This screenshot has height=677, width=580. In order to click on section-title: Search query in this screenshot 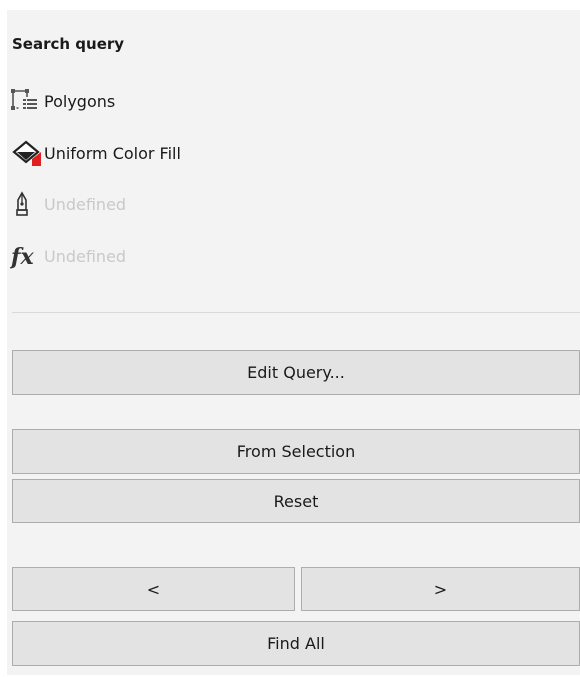, I will do `click(68, 44)`.